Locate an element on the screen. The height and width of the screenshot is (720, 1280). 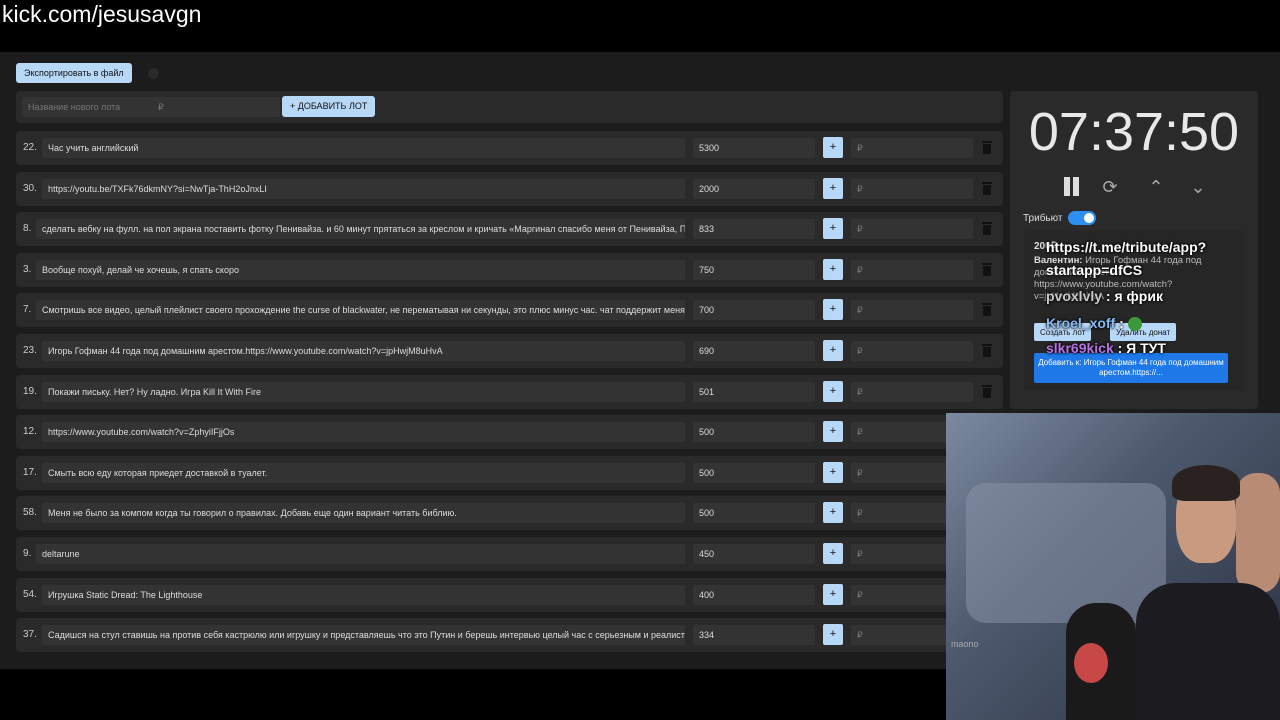
status-dot is located at coordinates (153, 73).